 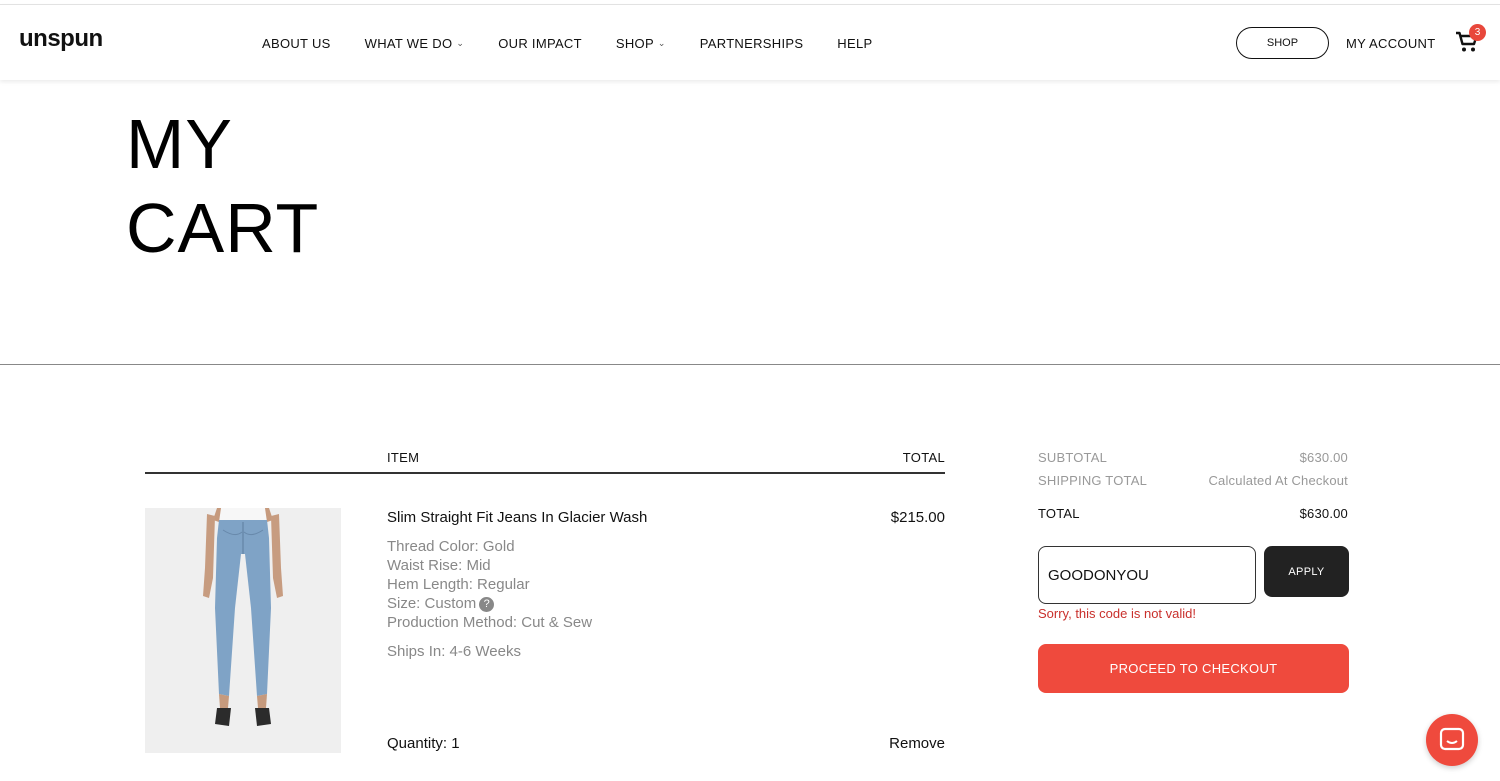 What do you see at coordinates (1282, 43) in the screenshot?
I see `shop-button: SHOP` at bounding box center [1282, 43].